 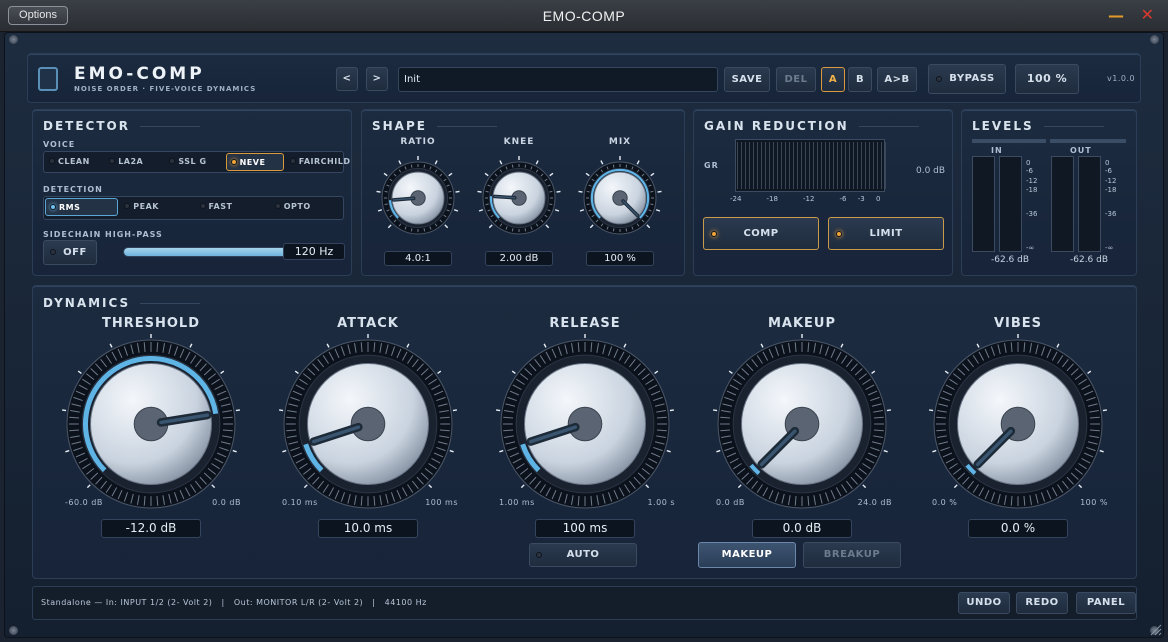 What do you see at coordinates (368, 528) in the screenshot?
I see `knob-value-attack: 10.0 ms` at bounding box center [368, 528].